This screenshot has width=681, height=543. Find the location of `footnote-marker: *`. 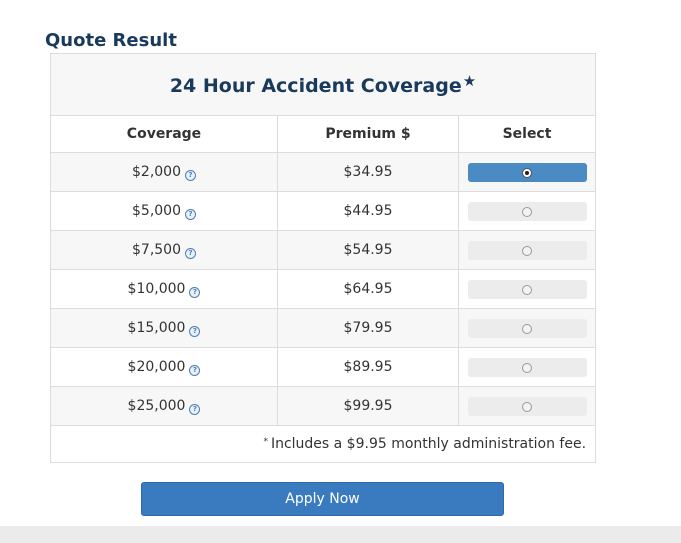

footnote-marker: * is located at coordinates (265, 442).